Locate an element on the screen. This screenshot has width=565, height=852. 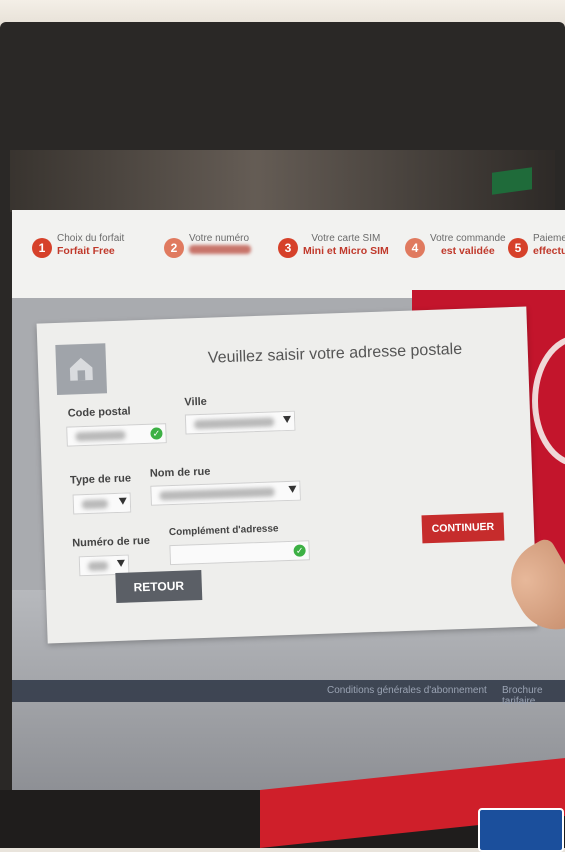
ville-select is located at coordinates (240, 422).